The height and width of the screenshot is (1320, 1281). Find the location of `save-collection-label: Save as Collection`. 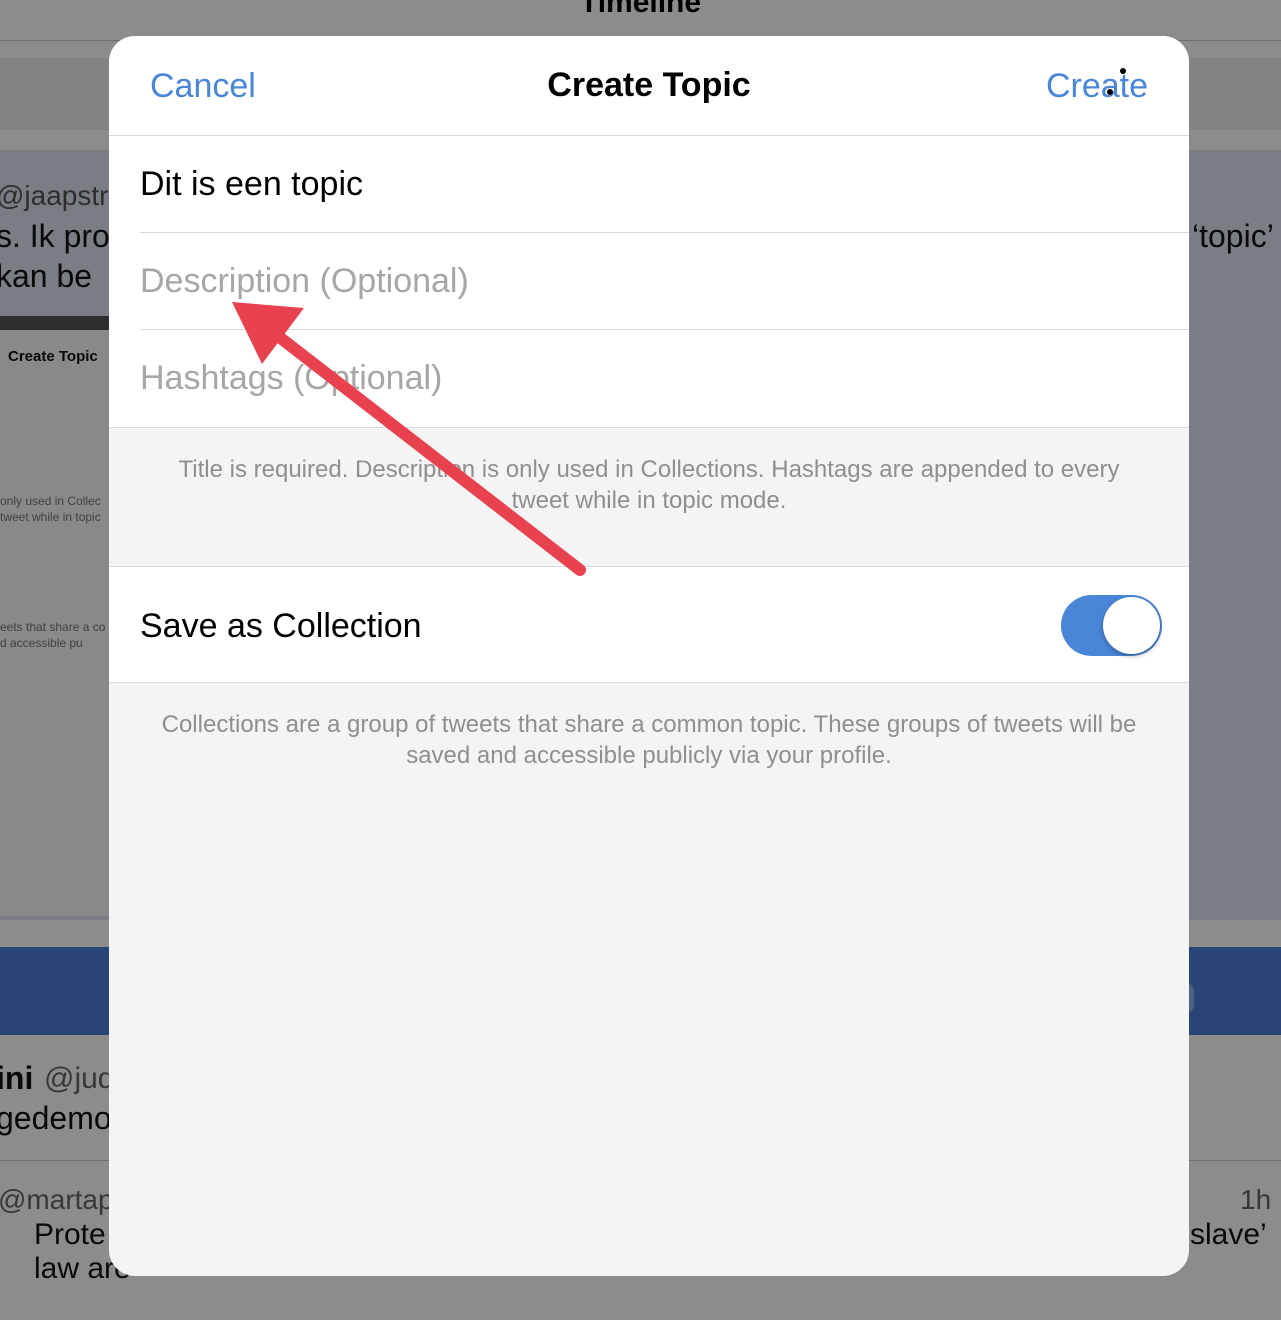

save-collection-label: Save as Collection is located at coordinates (281, 626).